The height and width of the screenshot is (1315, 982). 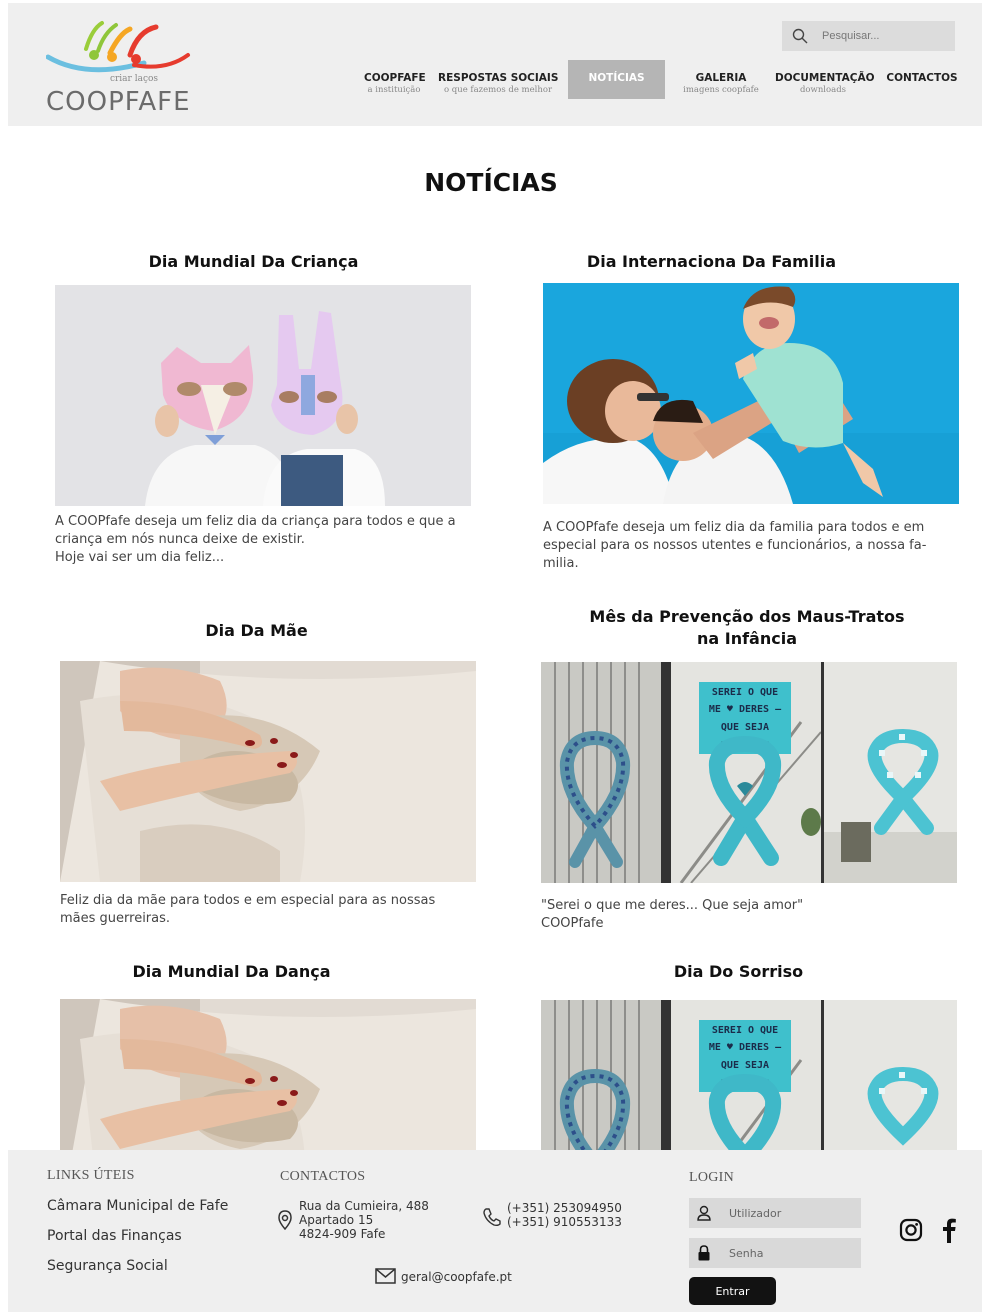 I want to click on children-masks-photo, so click(x=263, y=395).